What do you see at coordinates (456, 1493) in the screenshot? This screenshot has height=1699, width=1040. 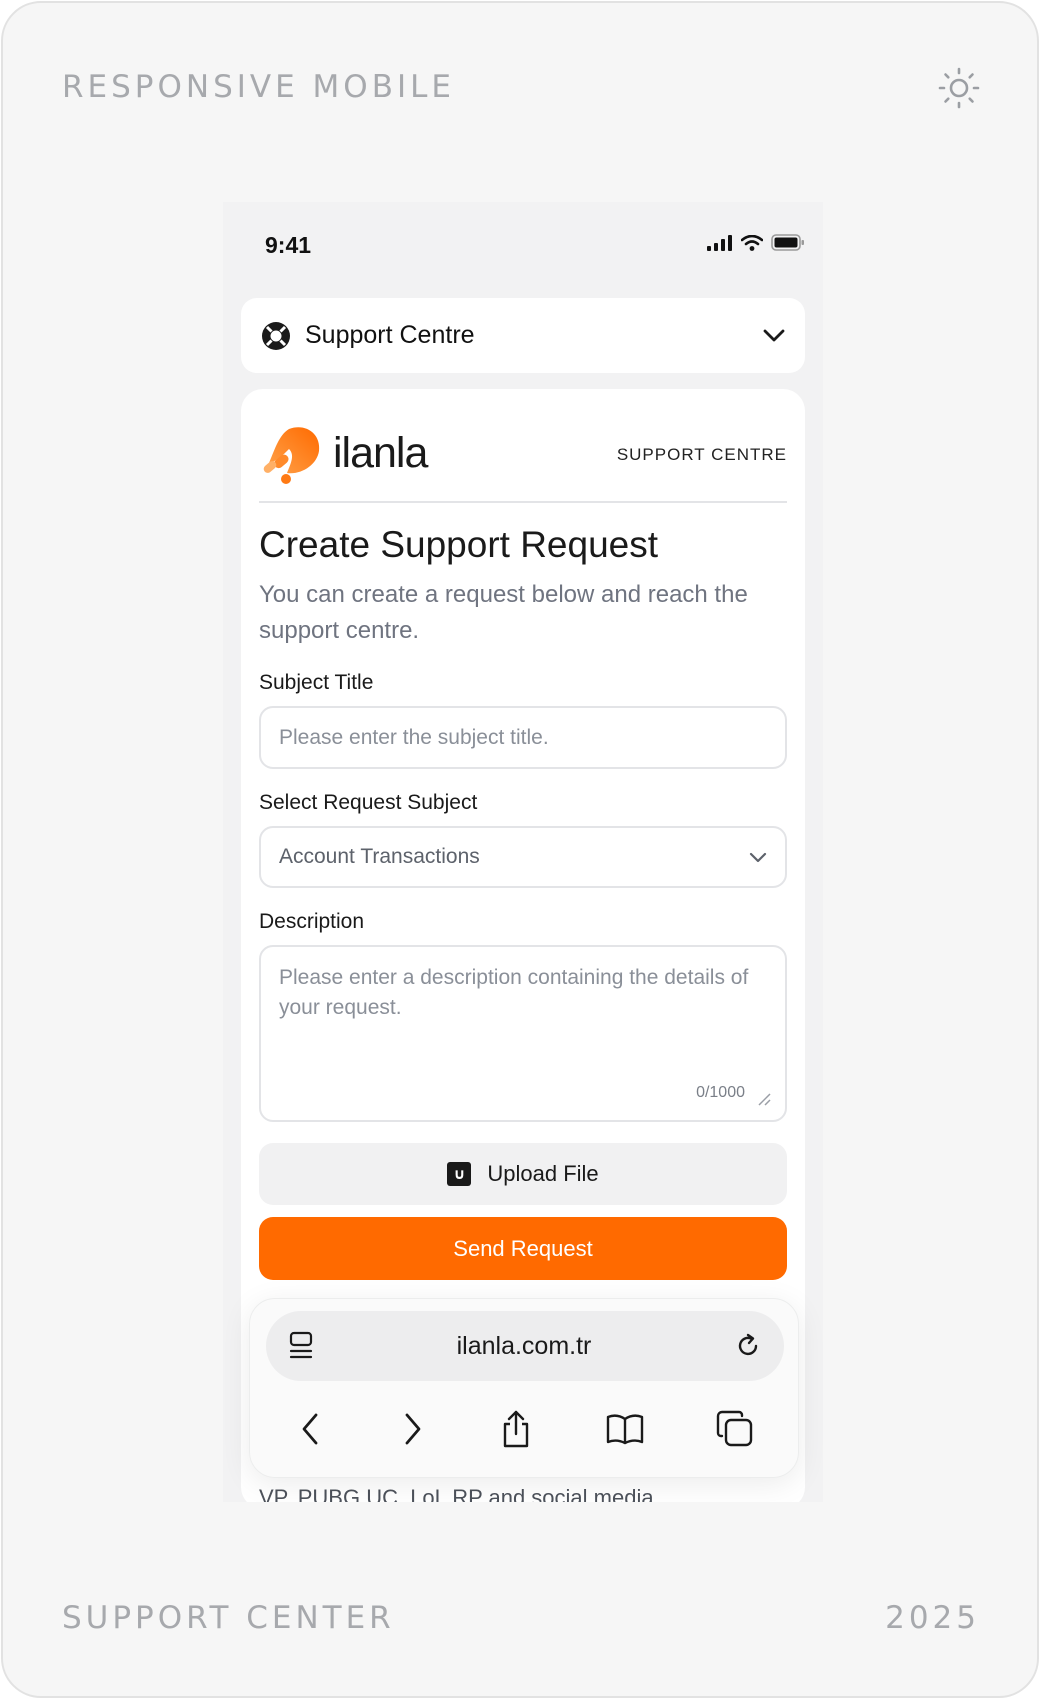 I see `scrolled-content-text: VP, PUBG UC, LoL RP and social media` at bounding box center [456, 1493].